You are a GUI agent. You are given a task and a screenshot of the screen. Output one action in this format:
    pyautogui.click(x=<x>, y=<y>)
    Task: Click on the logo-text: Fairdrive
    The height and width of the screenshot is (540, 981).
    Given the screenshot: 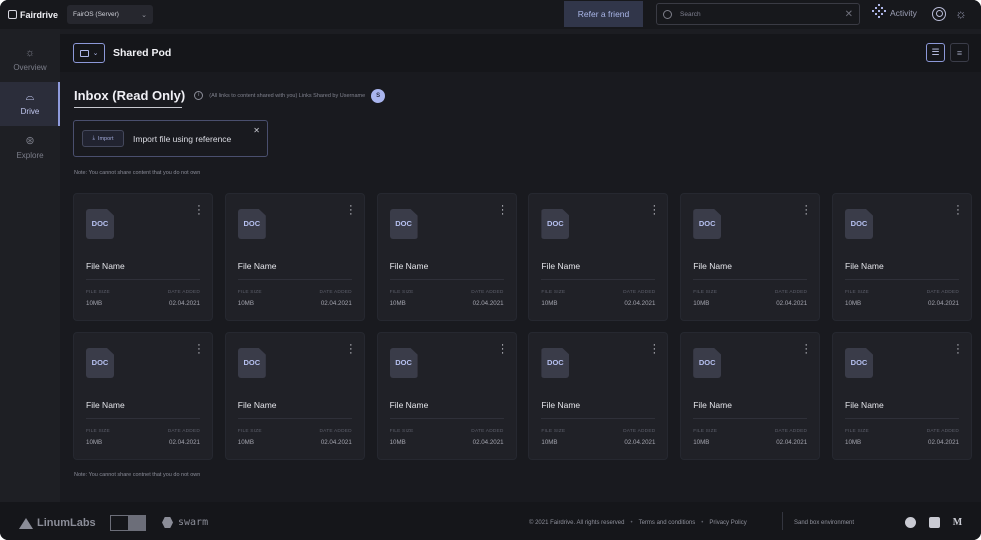 What is the action you would take?
    pyautogui.click(x=39, y=14)
    